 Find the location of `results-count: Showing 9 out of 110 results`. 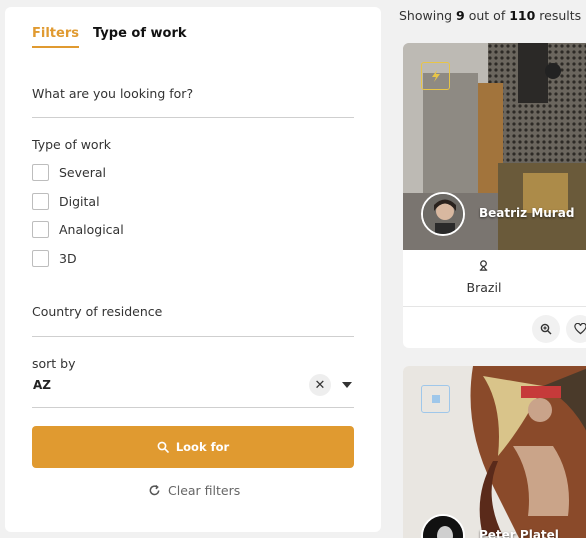

results-count: Showing 9 out of 110 results is located at coordinates (490, 15).